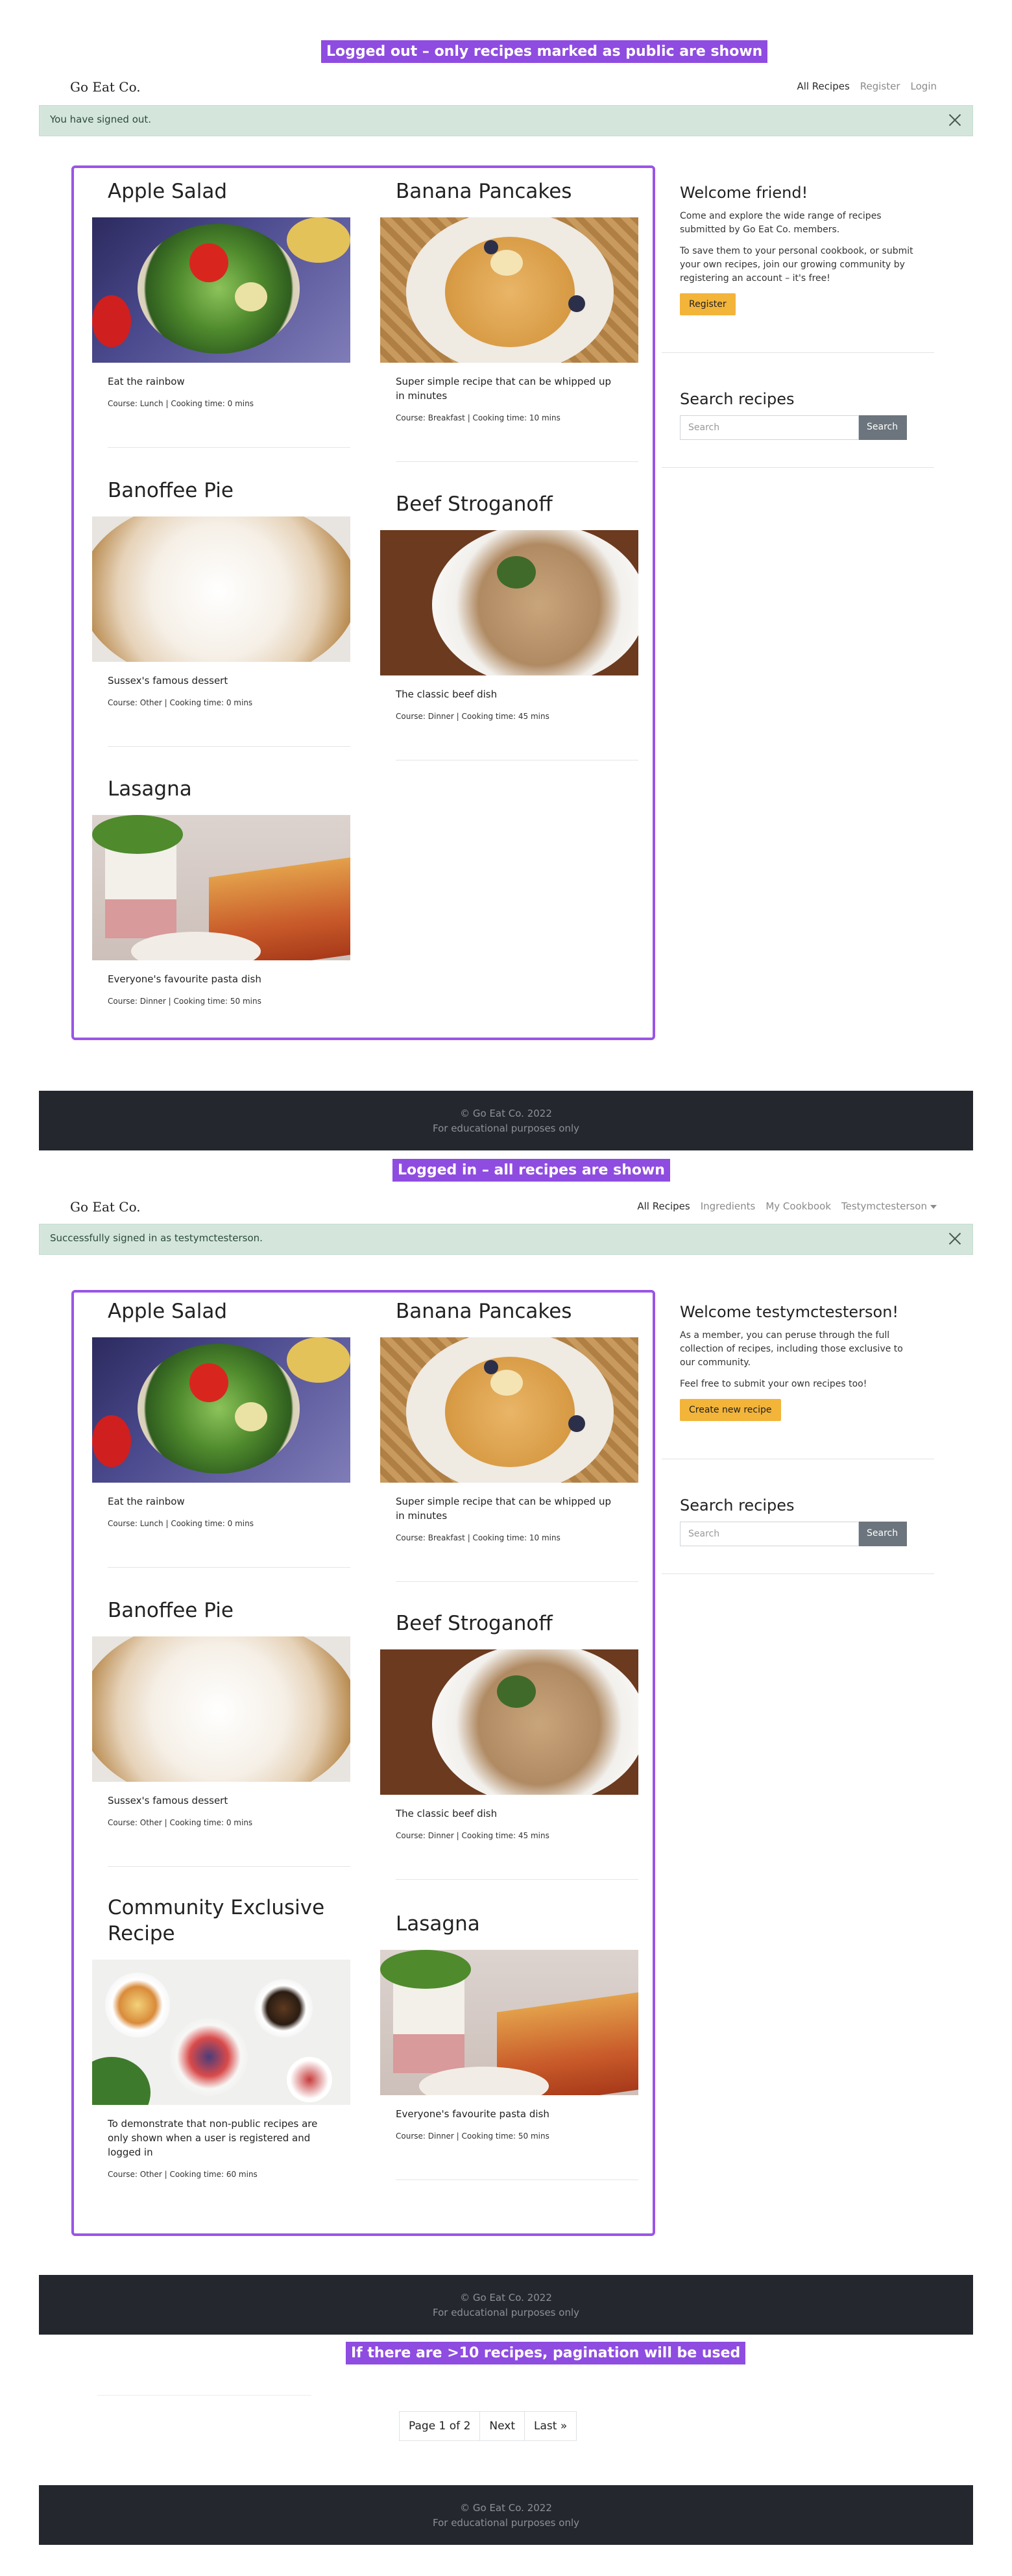 The width and height of the screenshot is (1012, 2576). Describe the element at coordinates (884, 1206) in the screenshot. I see `nav-user-name: Testymctesterson` at that location.